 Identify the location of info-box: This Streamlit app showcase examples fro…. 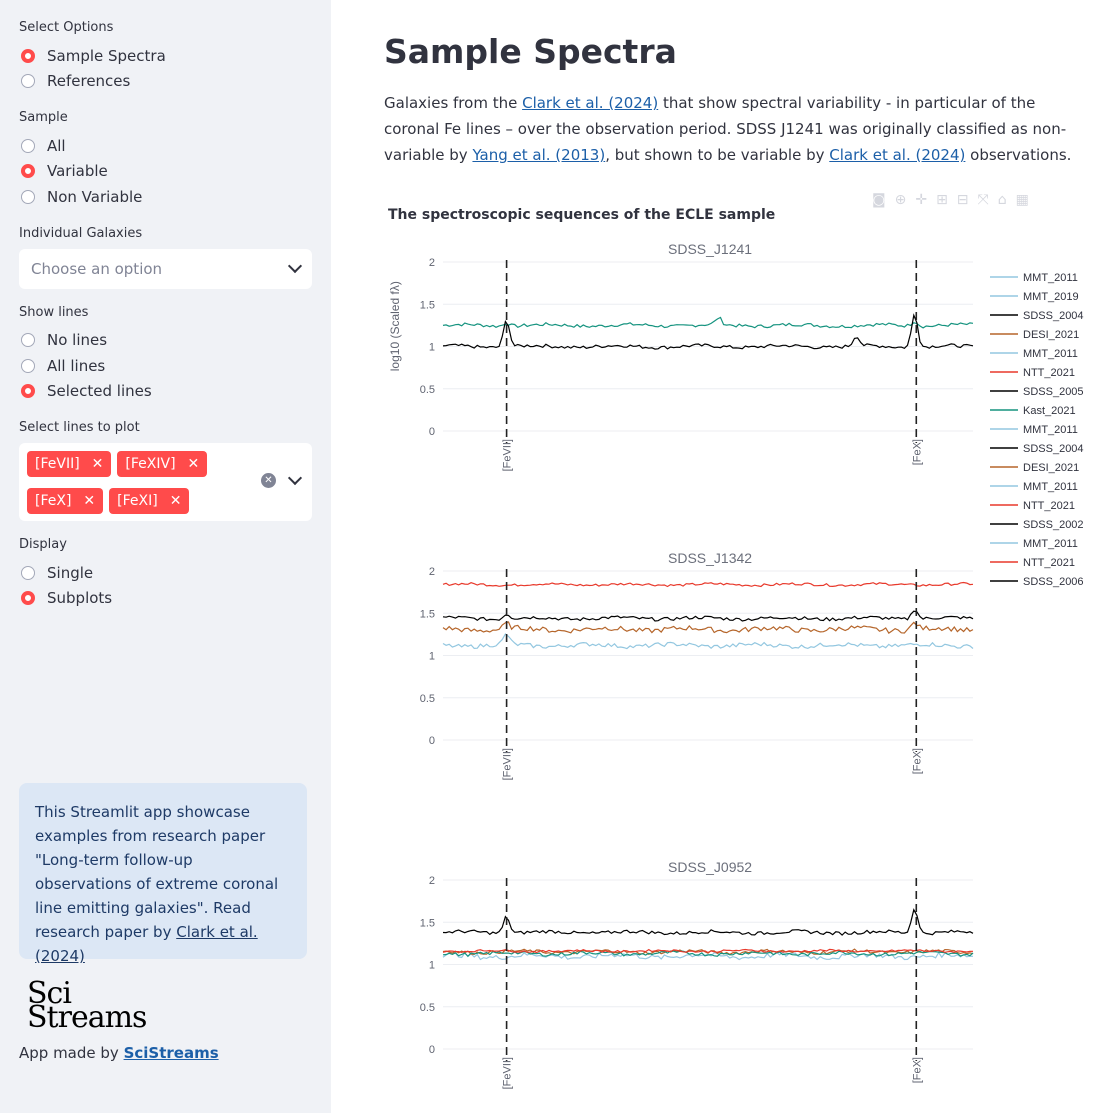
(163, 874).